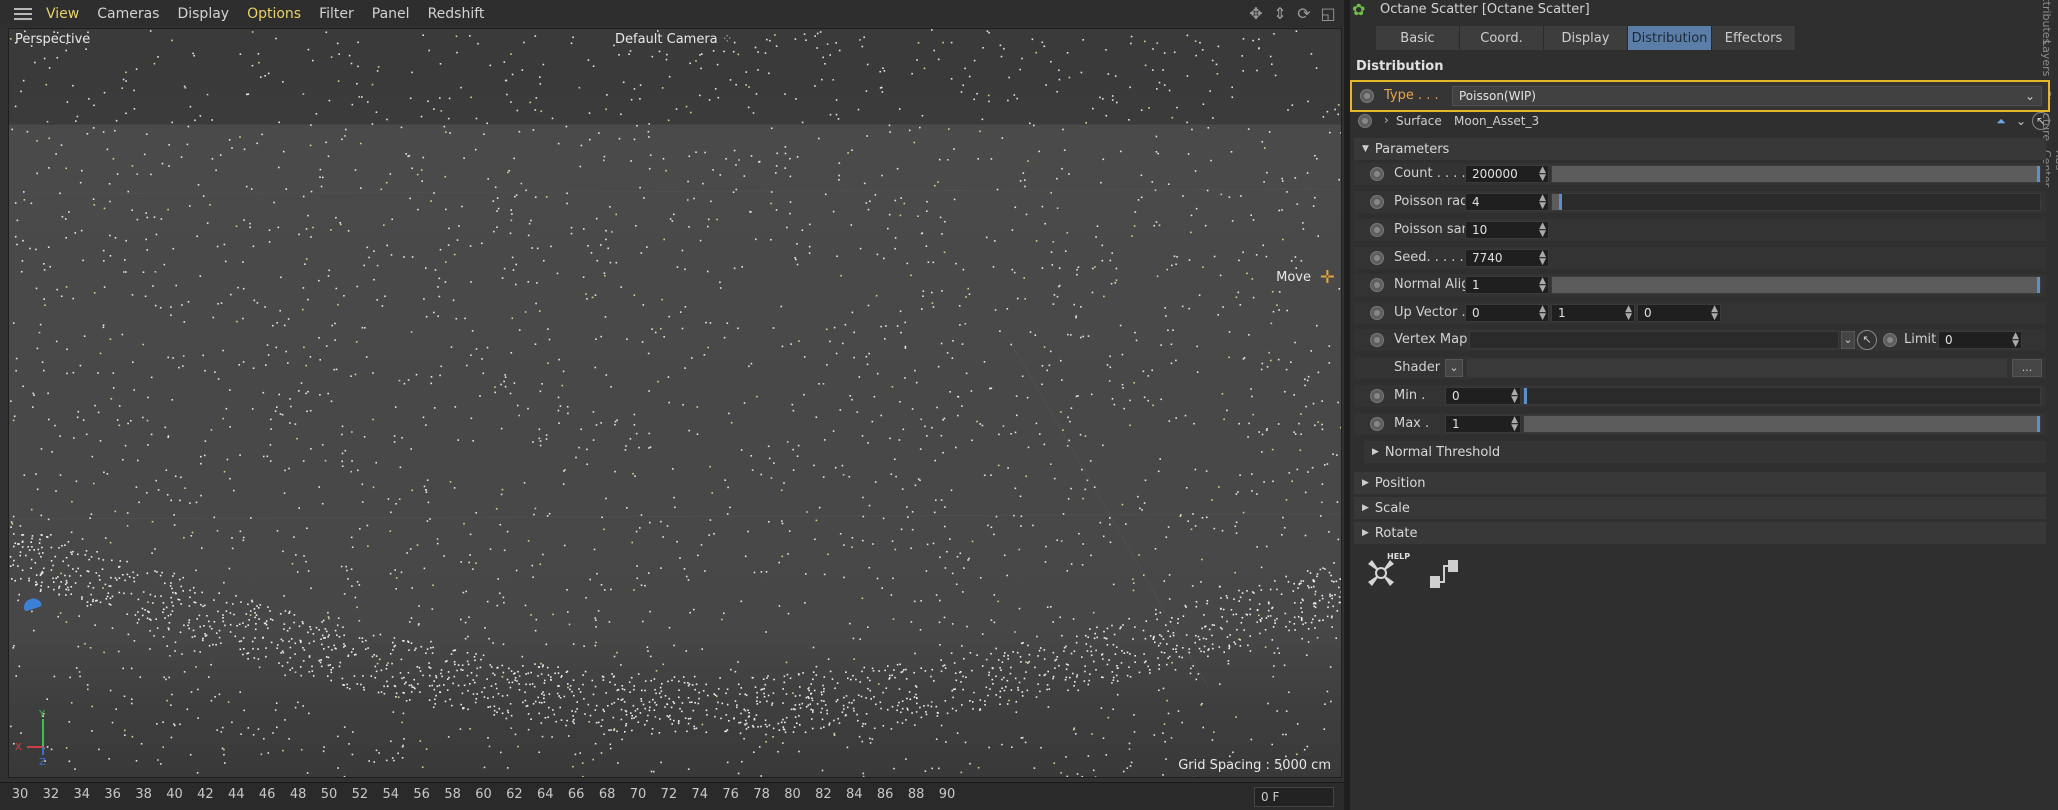  What do you see at coordinates (1507, 285) in the screenshot?
I see `normal-align-input: 1 ▲ ▼` at bounding box center [1507, 285].